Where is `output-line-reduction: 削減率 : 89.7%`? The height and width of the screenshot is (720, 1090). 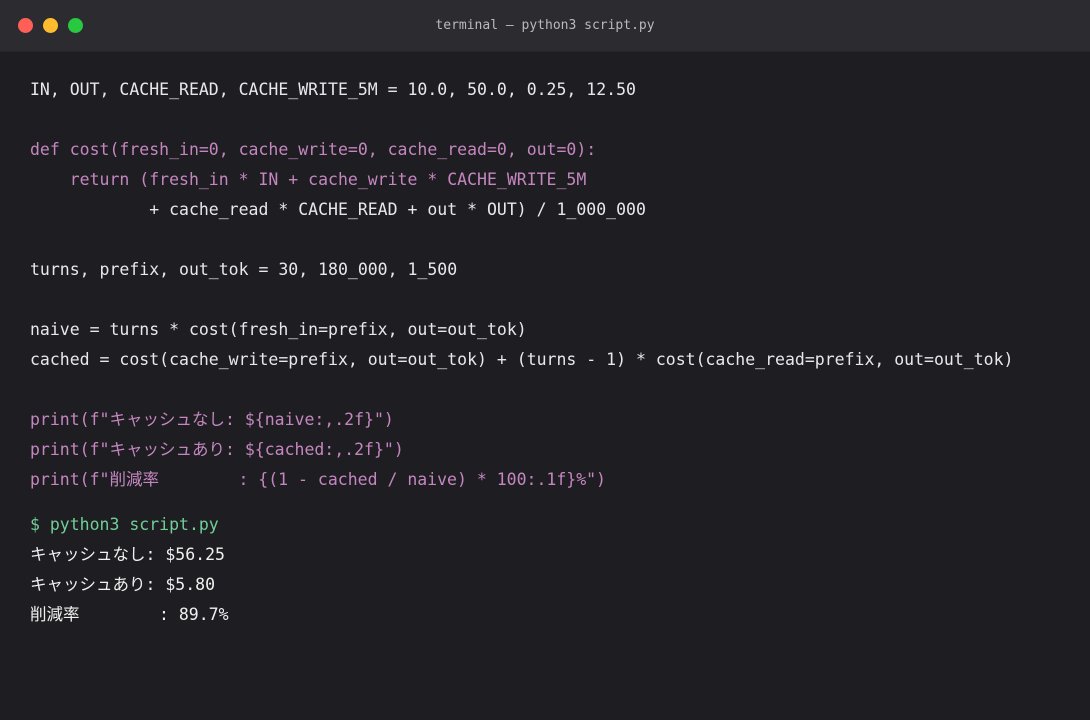
output-line-reduction: 削減率 : 89.7% is located at coordinates (129, 614).